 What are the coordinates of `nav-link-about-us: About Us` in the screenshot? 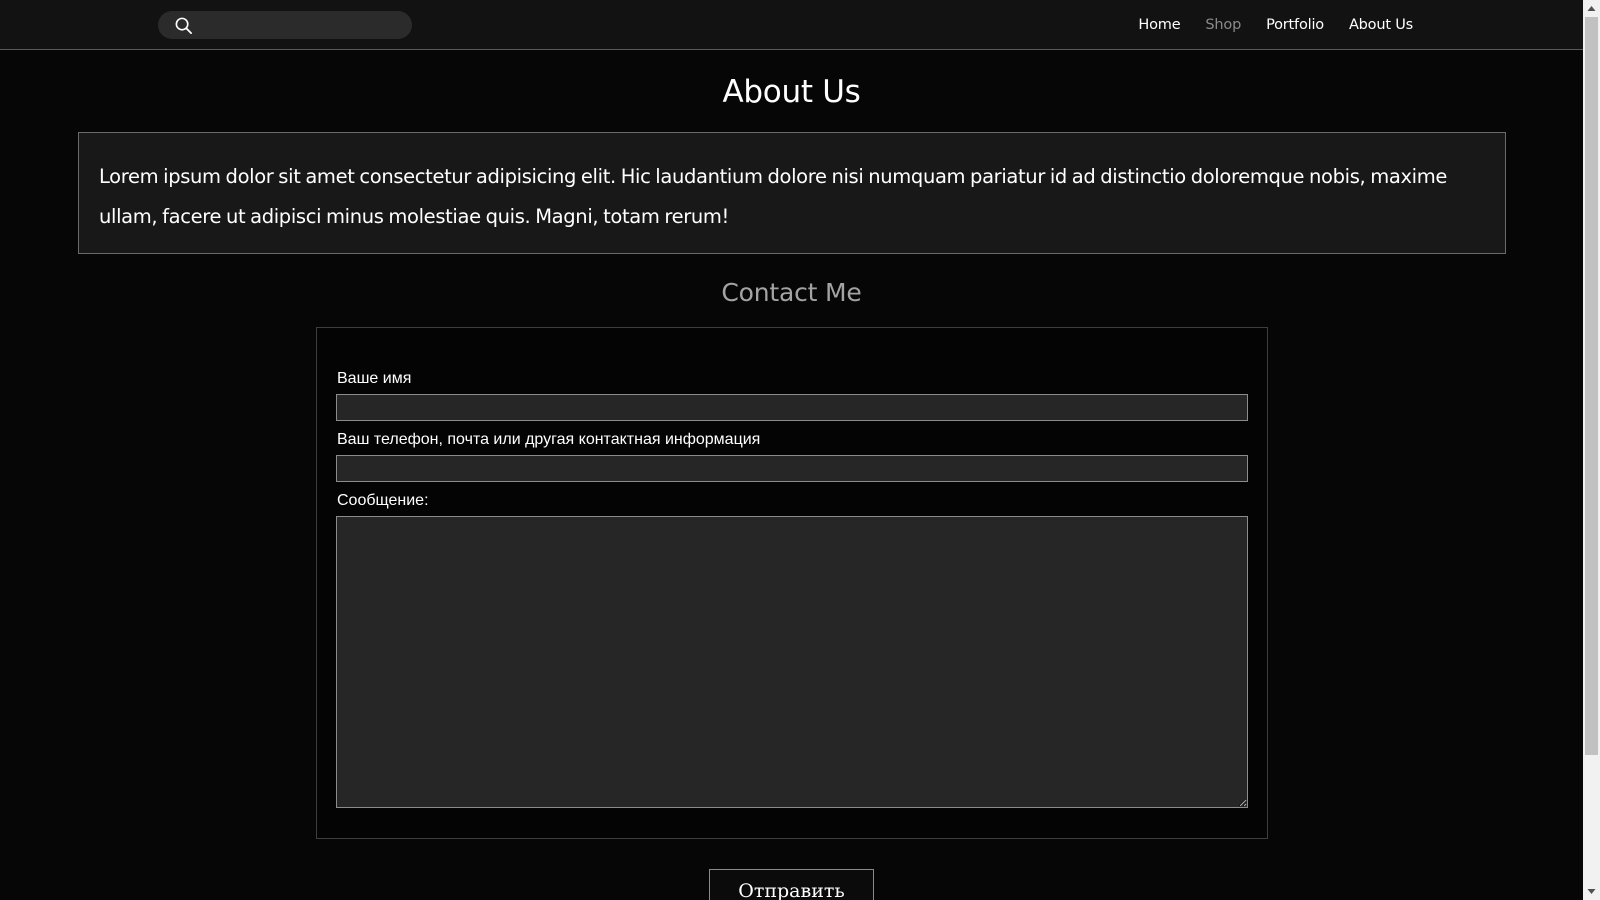 It's located at (1381, 25).